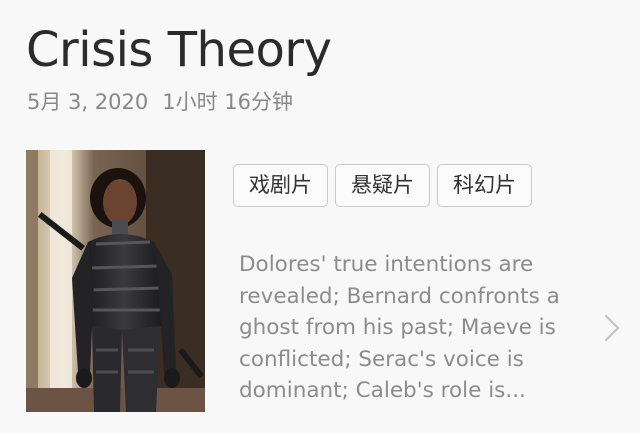  Describe the element at coordinates (397, 328) in the screenshot. I see `synopsis-line: ghost from his past; Maeve is` at that location.